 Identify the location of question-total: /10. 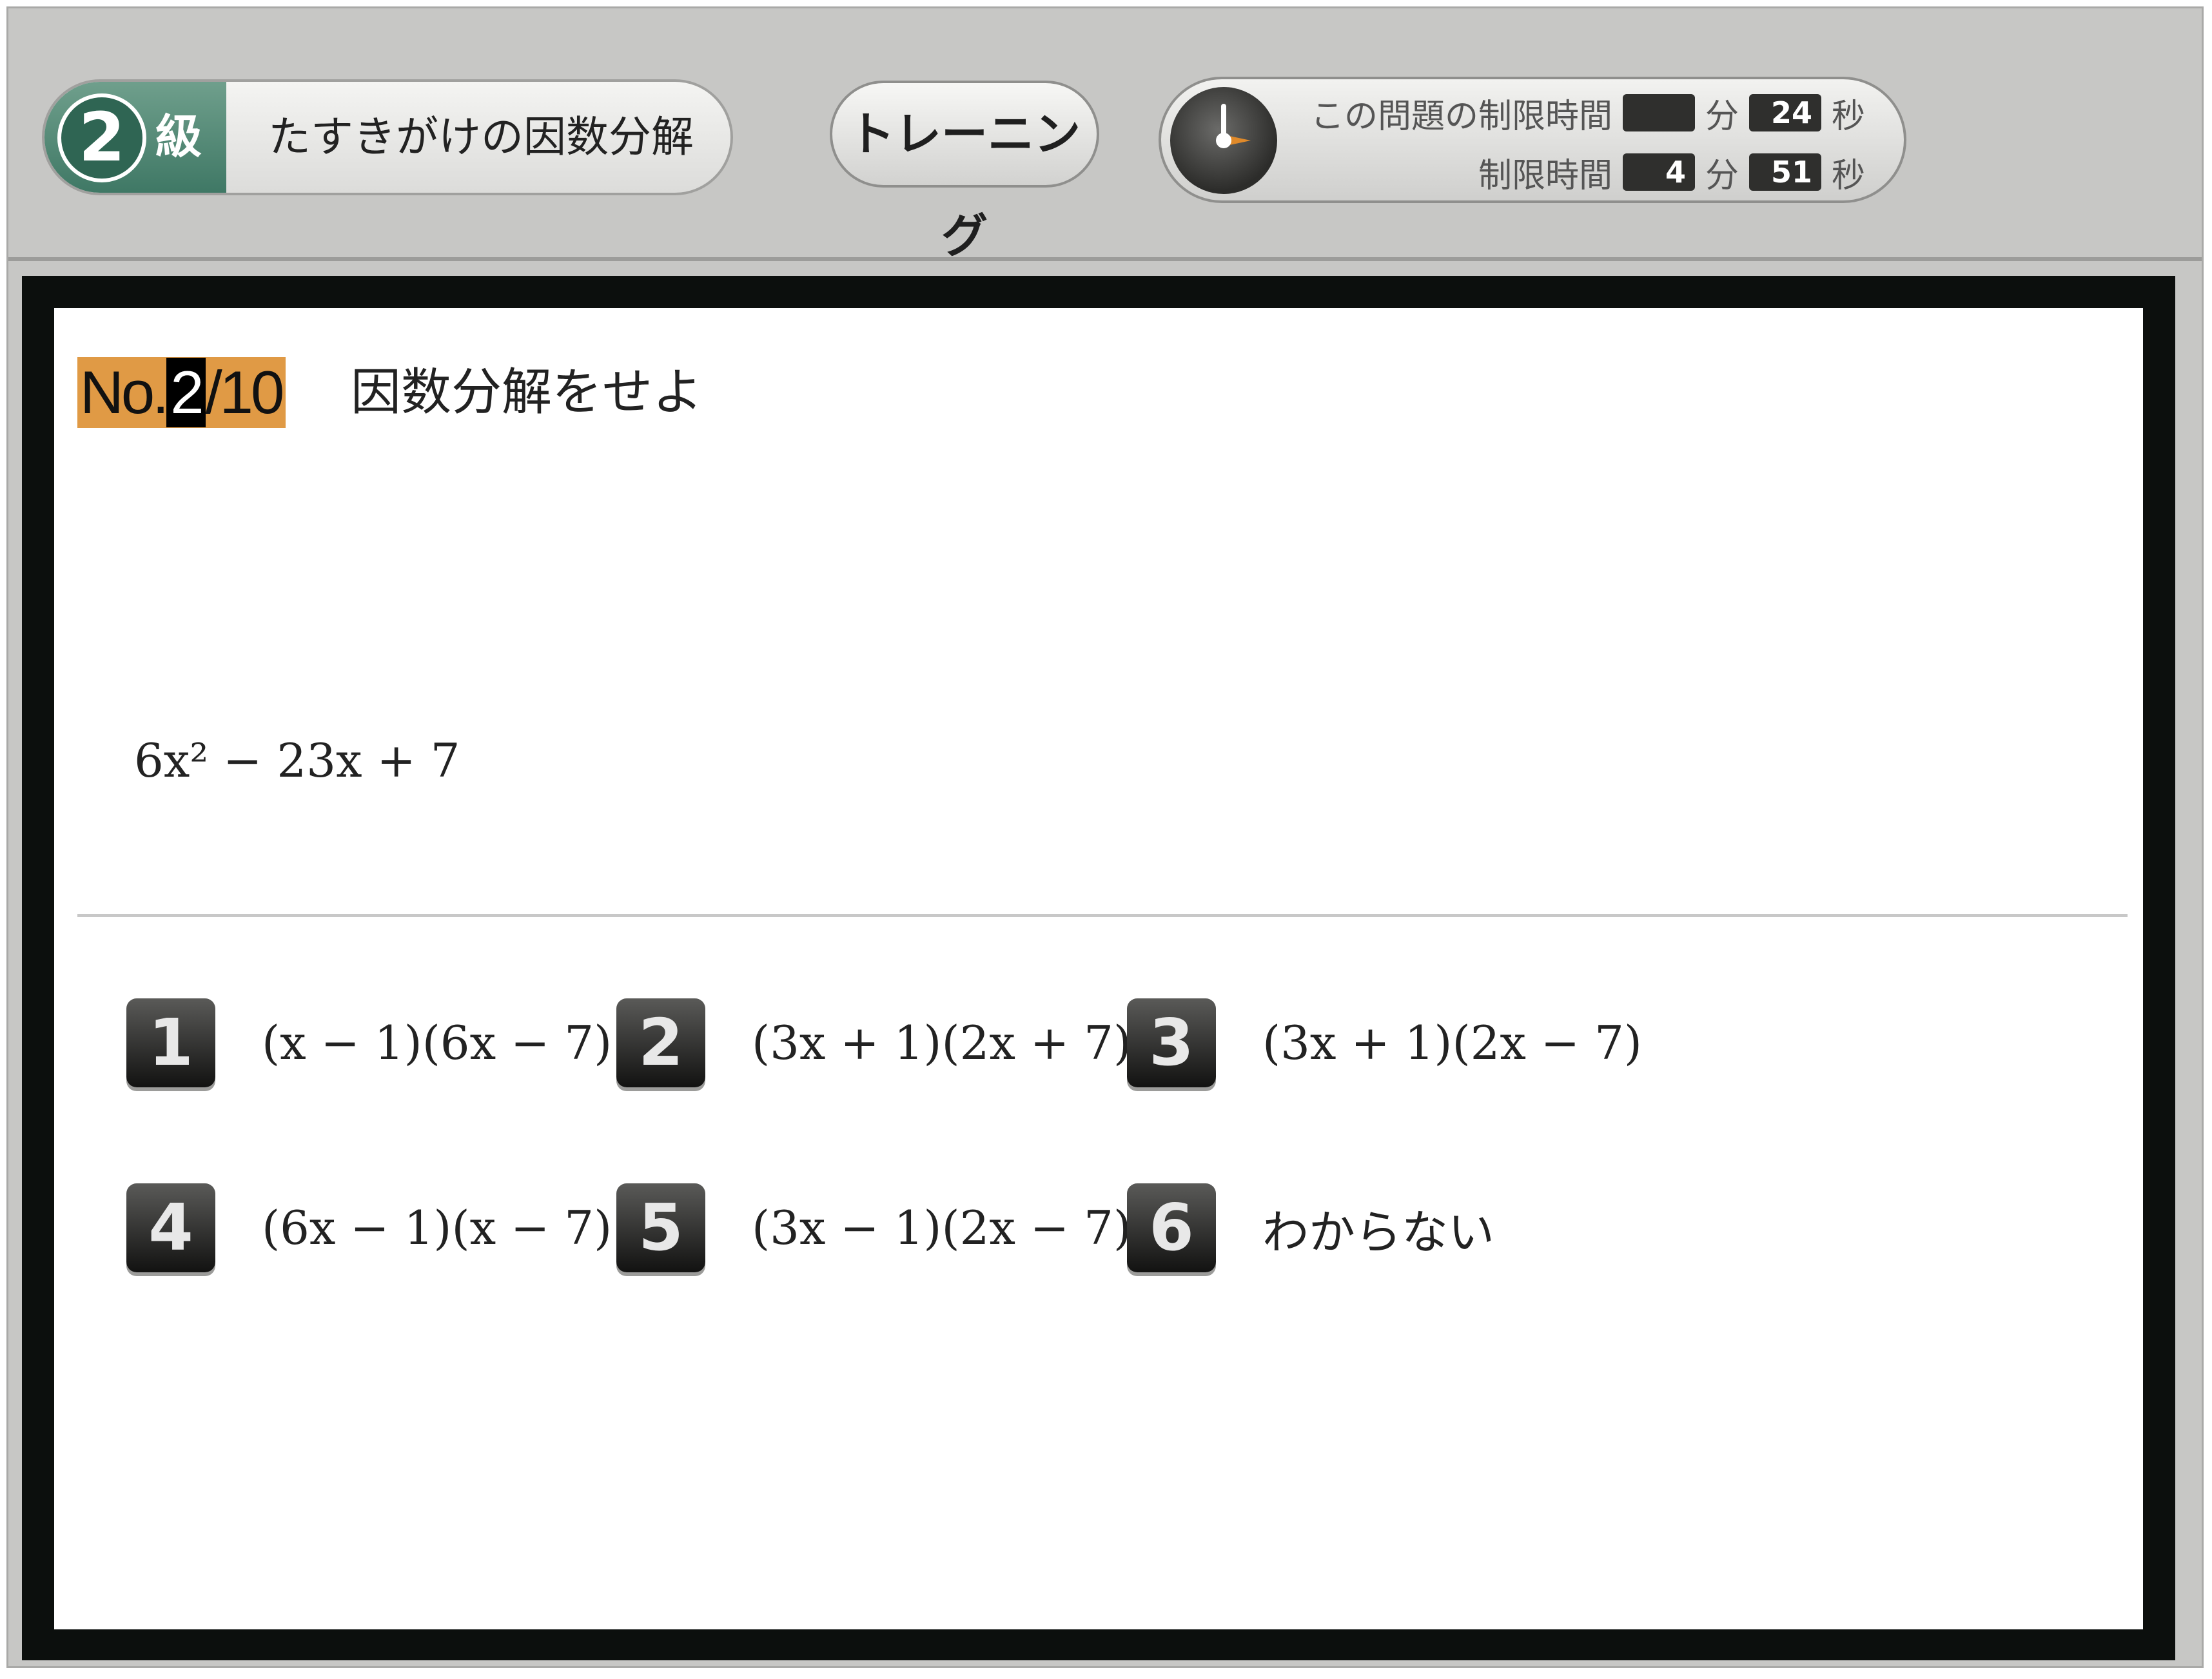
(245, 392).